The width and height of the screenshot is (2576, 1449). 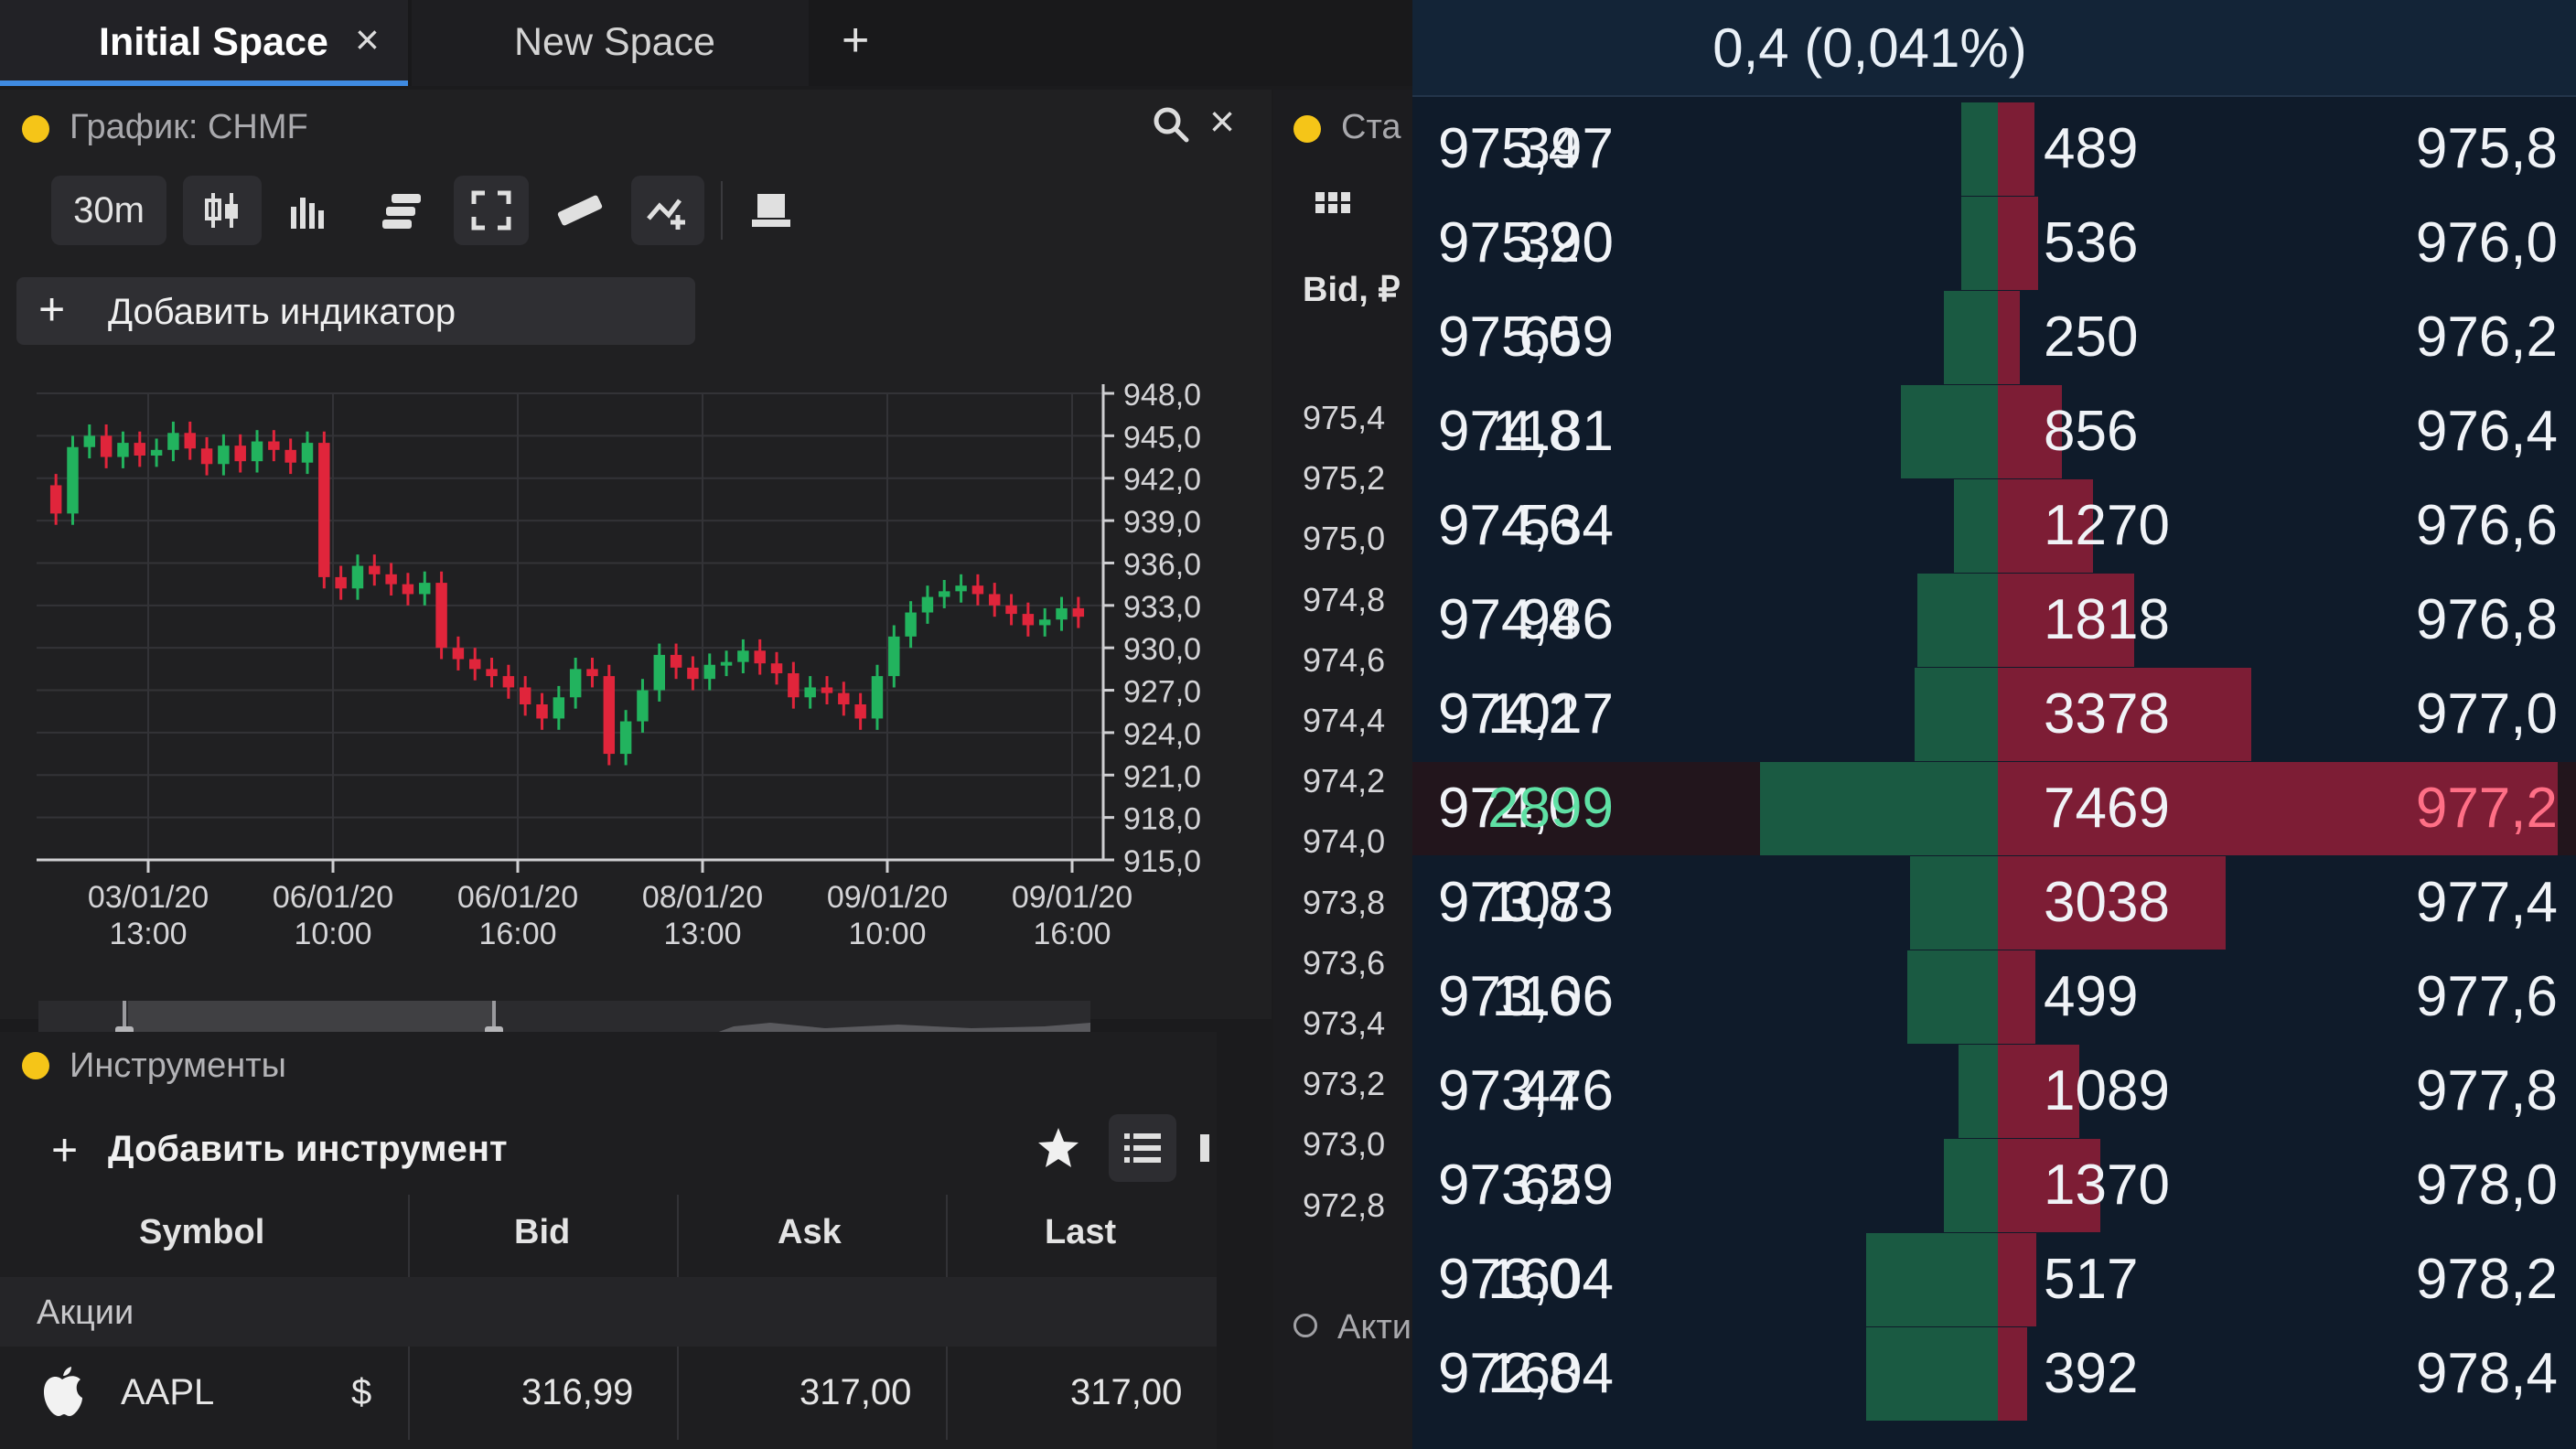 What do you see at coordinates (1344, 842) in the screenshot?
I see `middle-price: 974,0` at bounding box center [1344, 842].